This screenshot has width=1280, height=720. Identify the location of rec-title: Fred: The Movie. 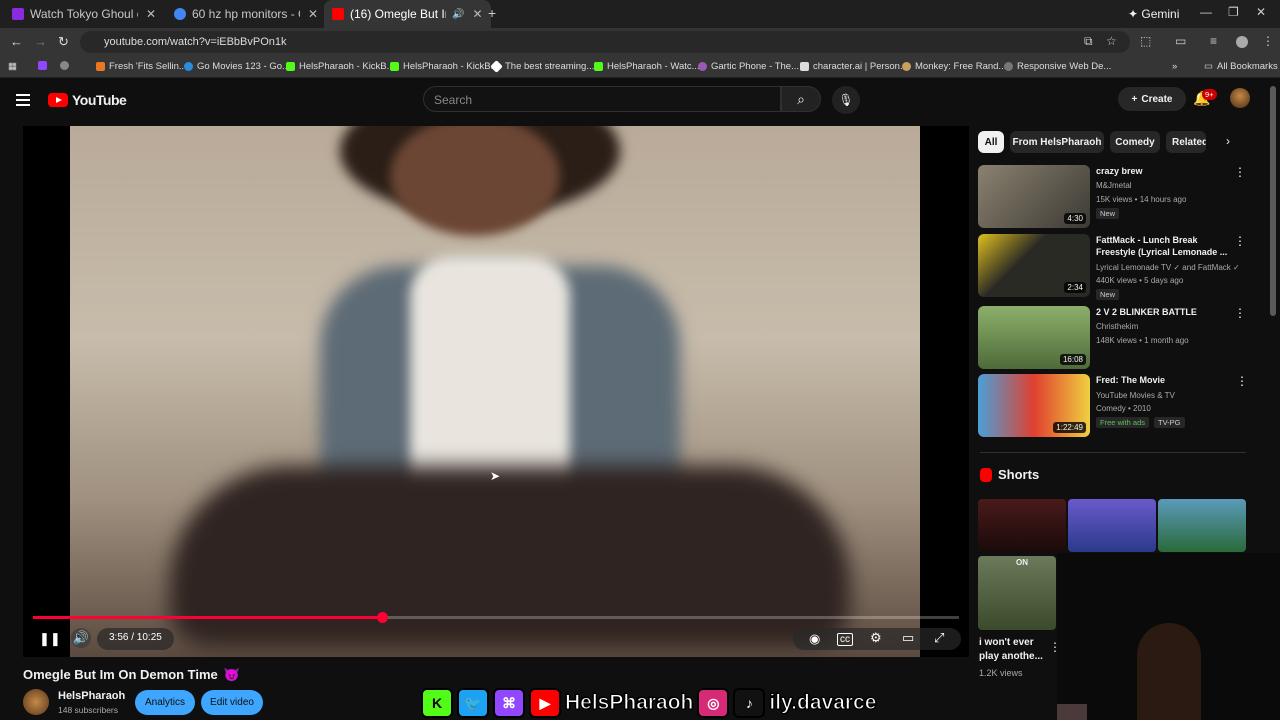
(1166, 380).